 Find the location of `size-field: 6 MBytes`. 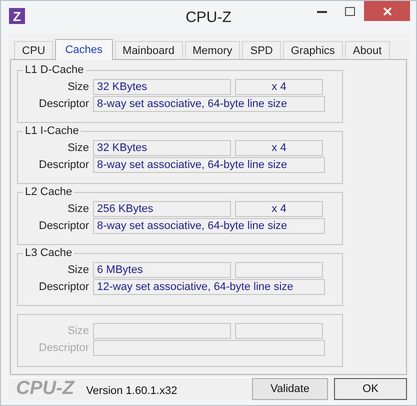

size-field: 6 MBytes is located at coordinates (162, 270).